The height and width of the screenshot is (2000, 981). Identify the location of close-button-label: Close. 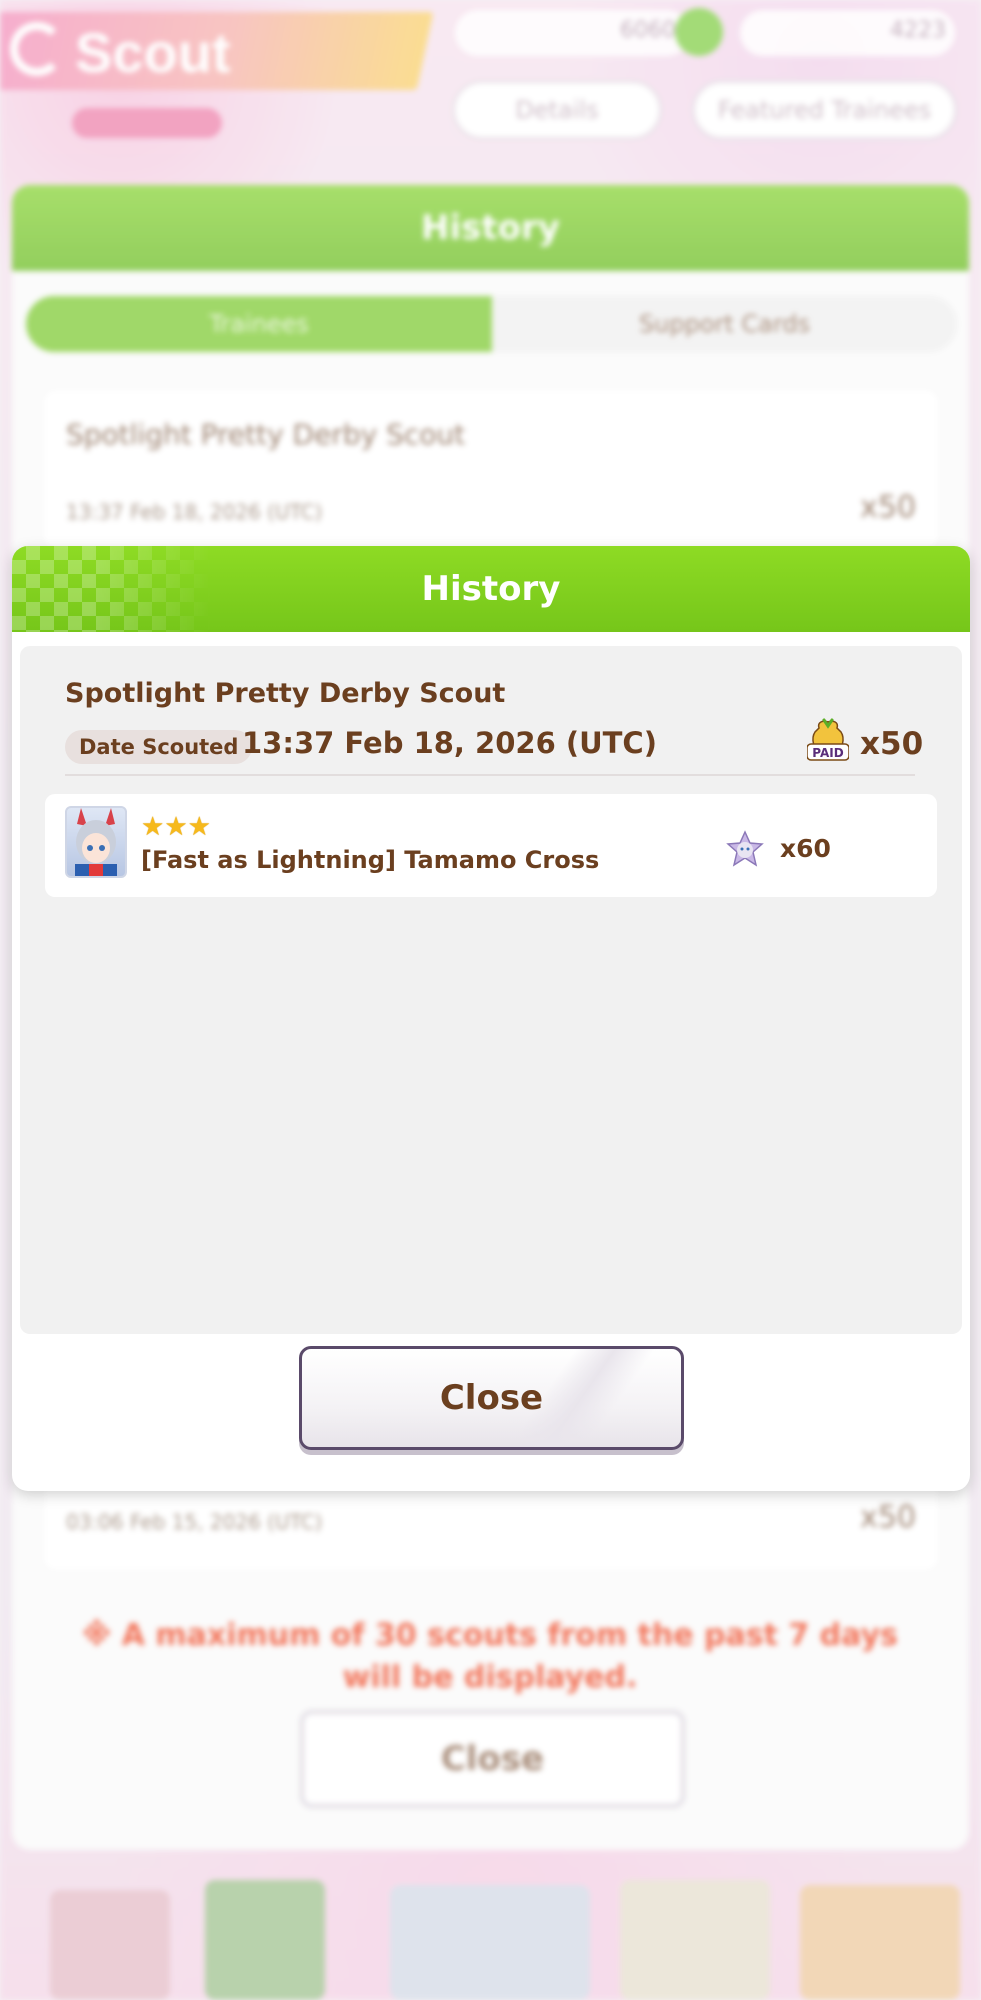
(491, 1398).